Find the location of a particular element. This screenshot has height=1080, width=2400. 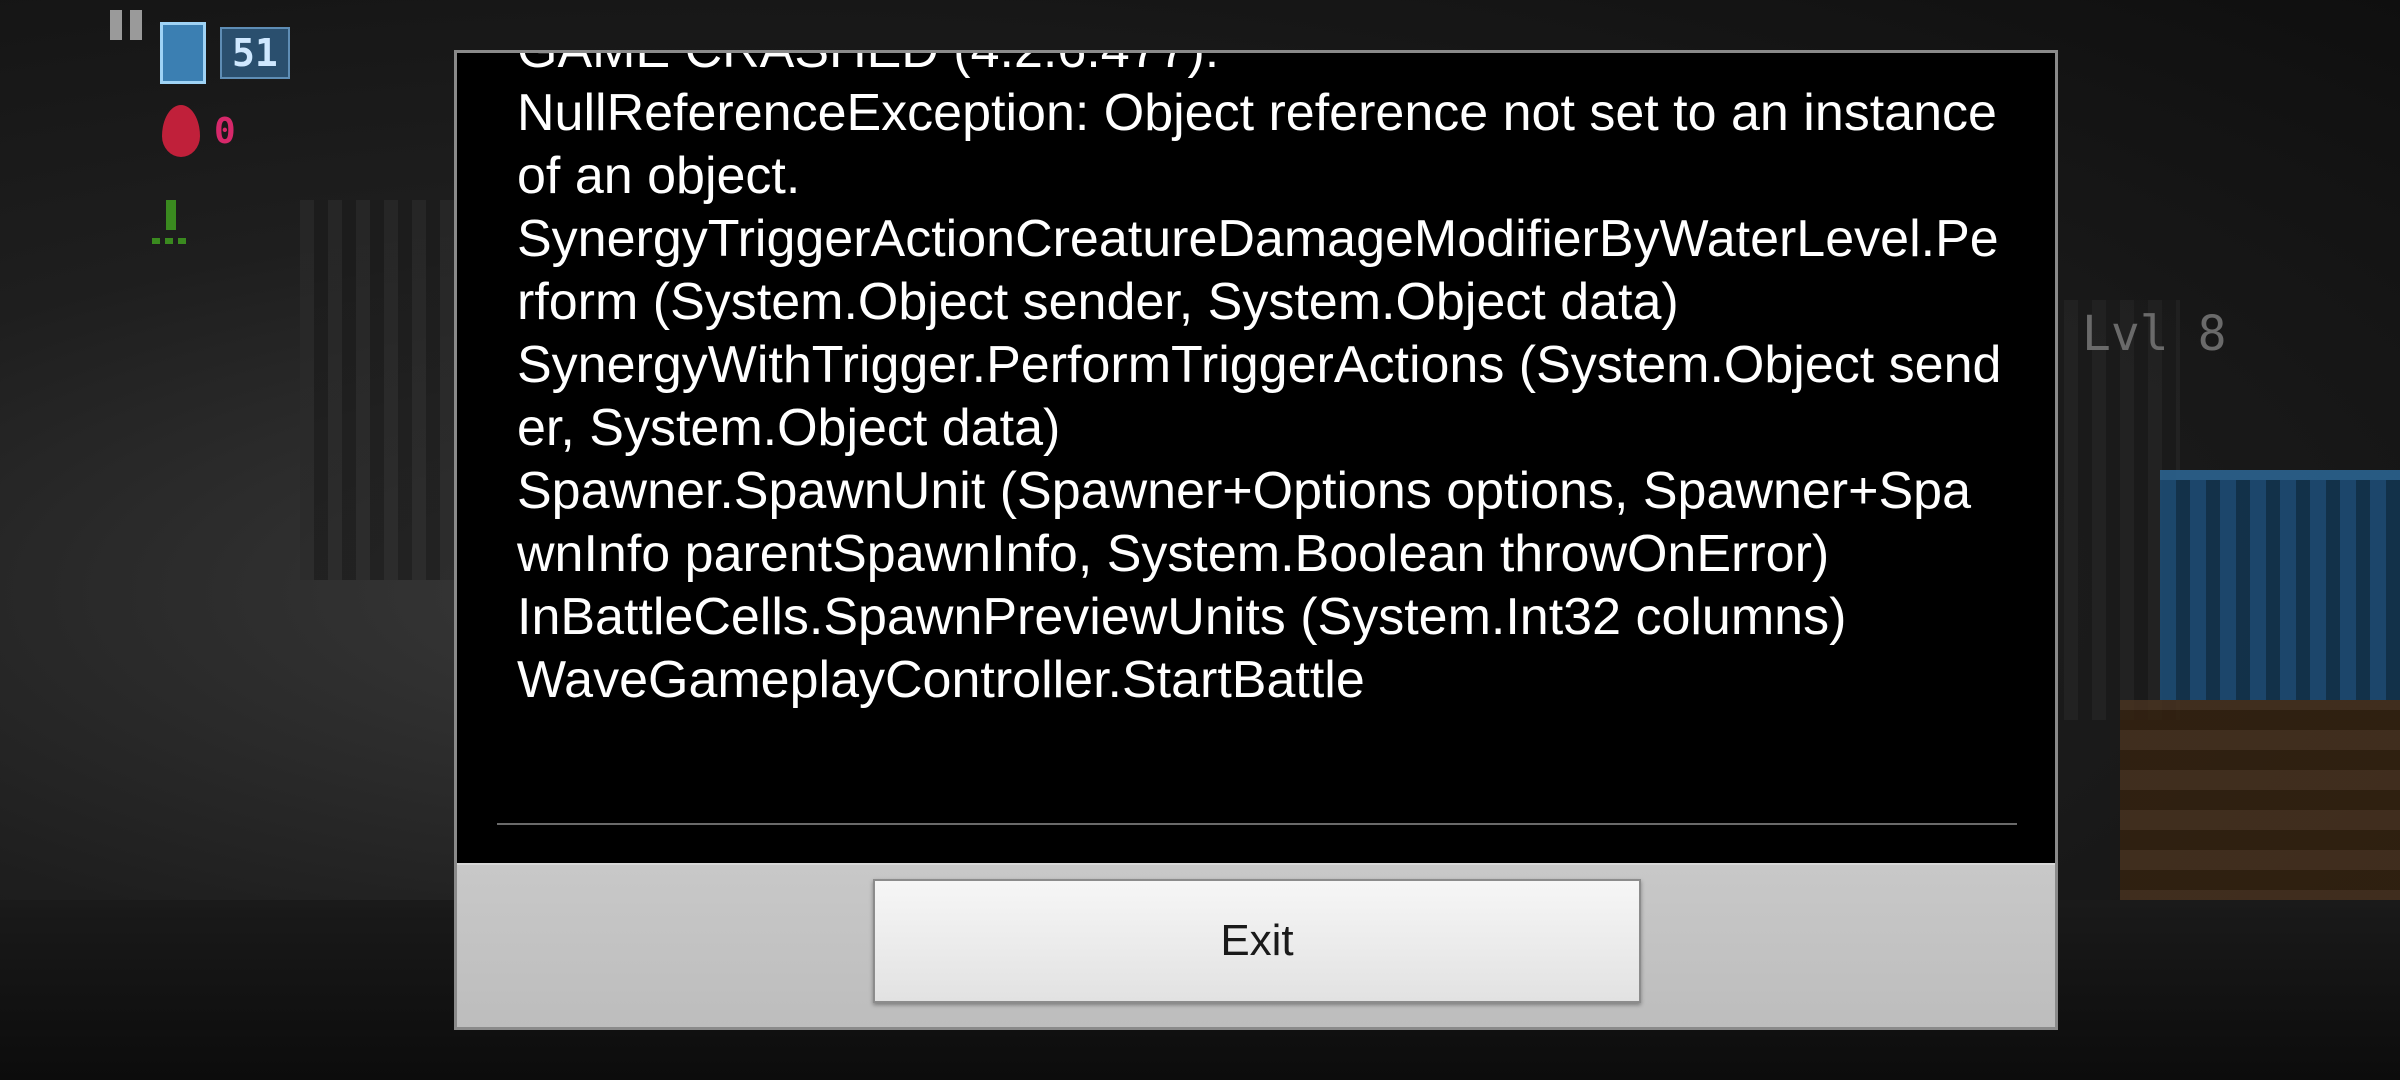

cactus-icon is located at coordinates (171, 222).